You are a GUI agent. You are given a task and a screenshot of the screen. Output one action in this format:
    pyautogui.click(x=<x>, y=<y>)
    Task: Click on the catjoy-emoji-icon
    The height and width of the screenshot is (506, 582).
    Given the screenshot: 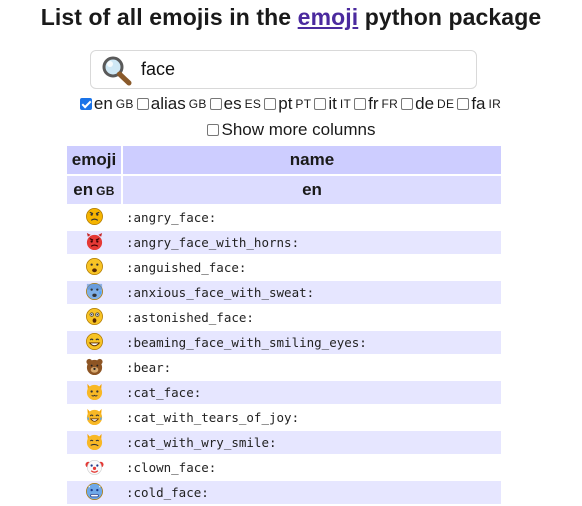 What is the action you would take?
    pyautogui.click(x=94, y=418)
    